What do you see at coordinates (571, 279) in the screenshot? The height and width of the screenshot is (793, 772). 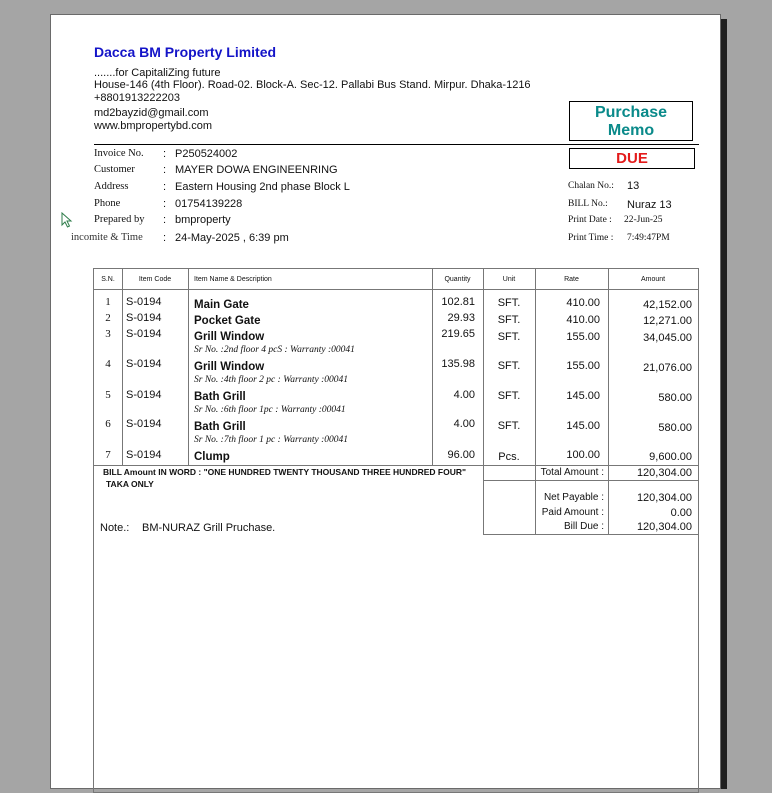 I see `header-rate: Rate` at bounding box center [571, 279].